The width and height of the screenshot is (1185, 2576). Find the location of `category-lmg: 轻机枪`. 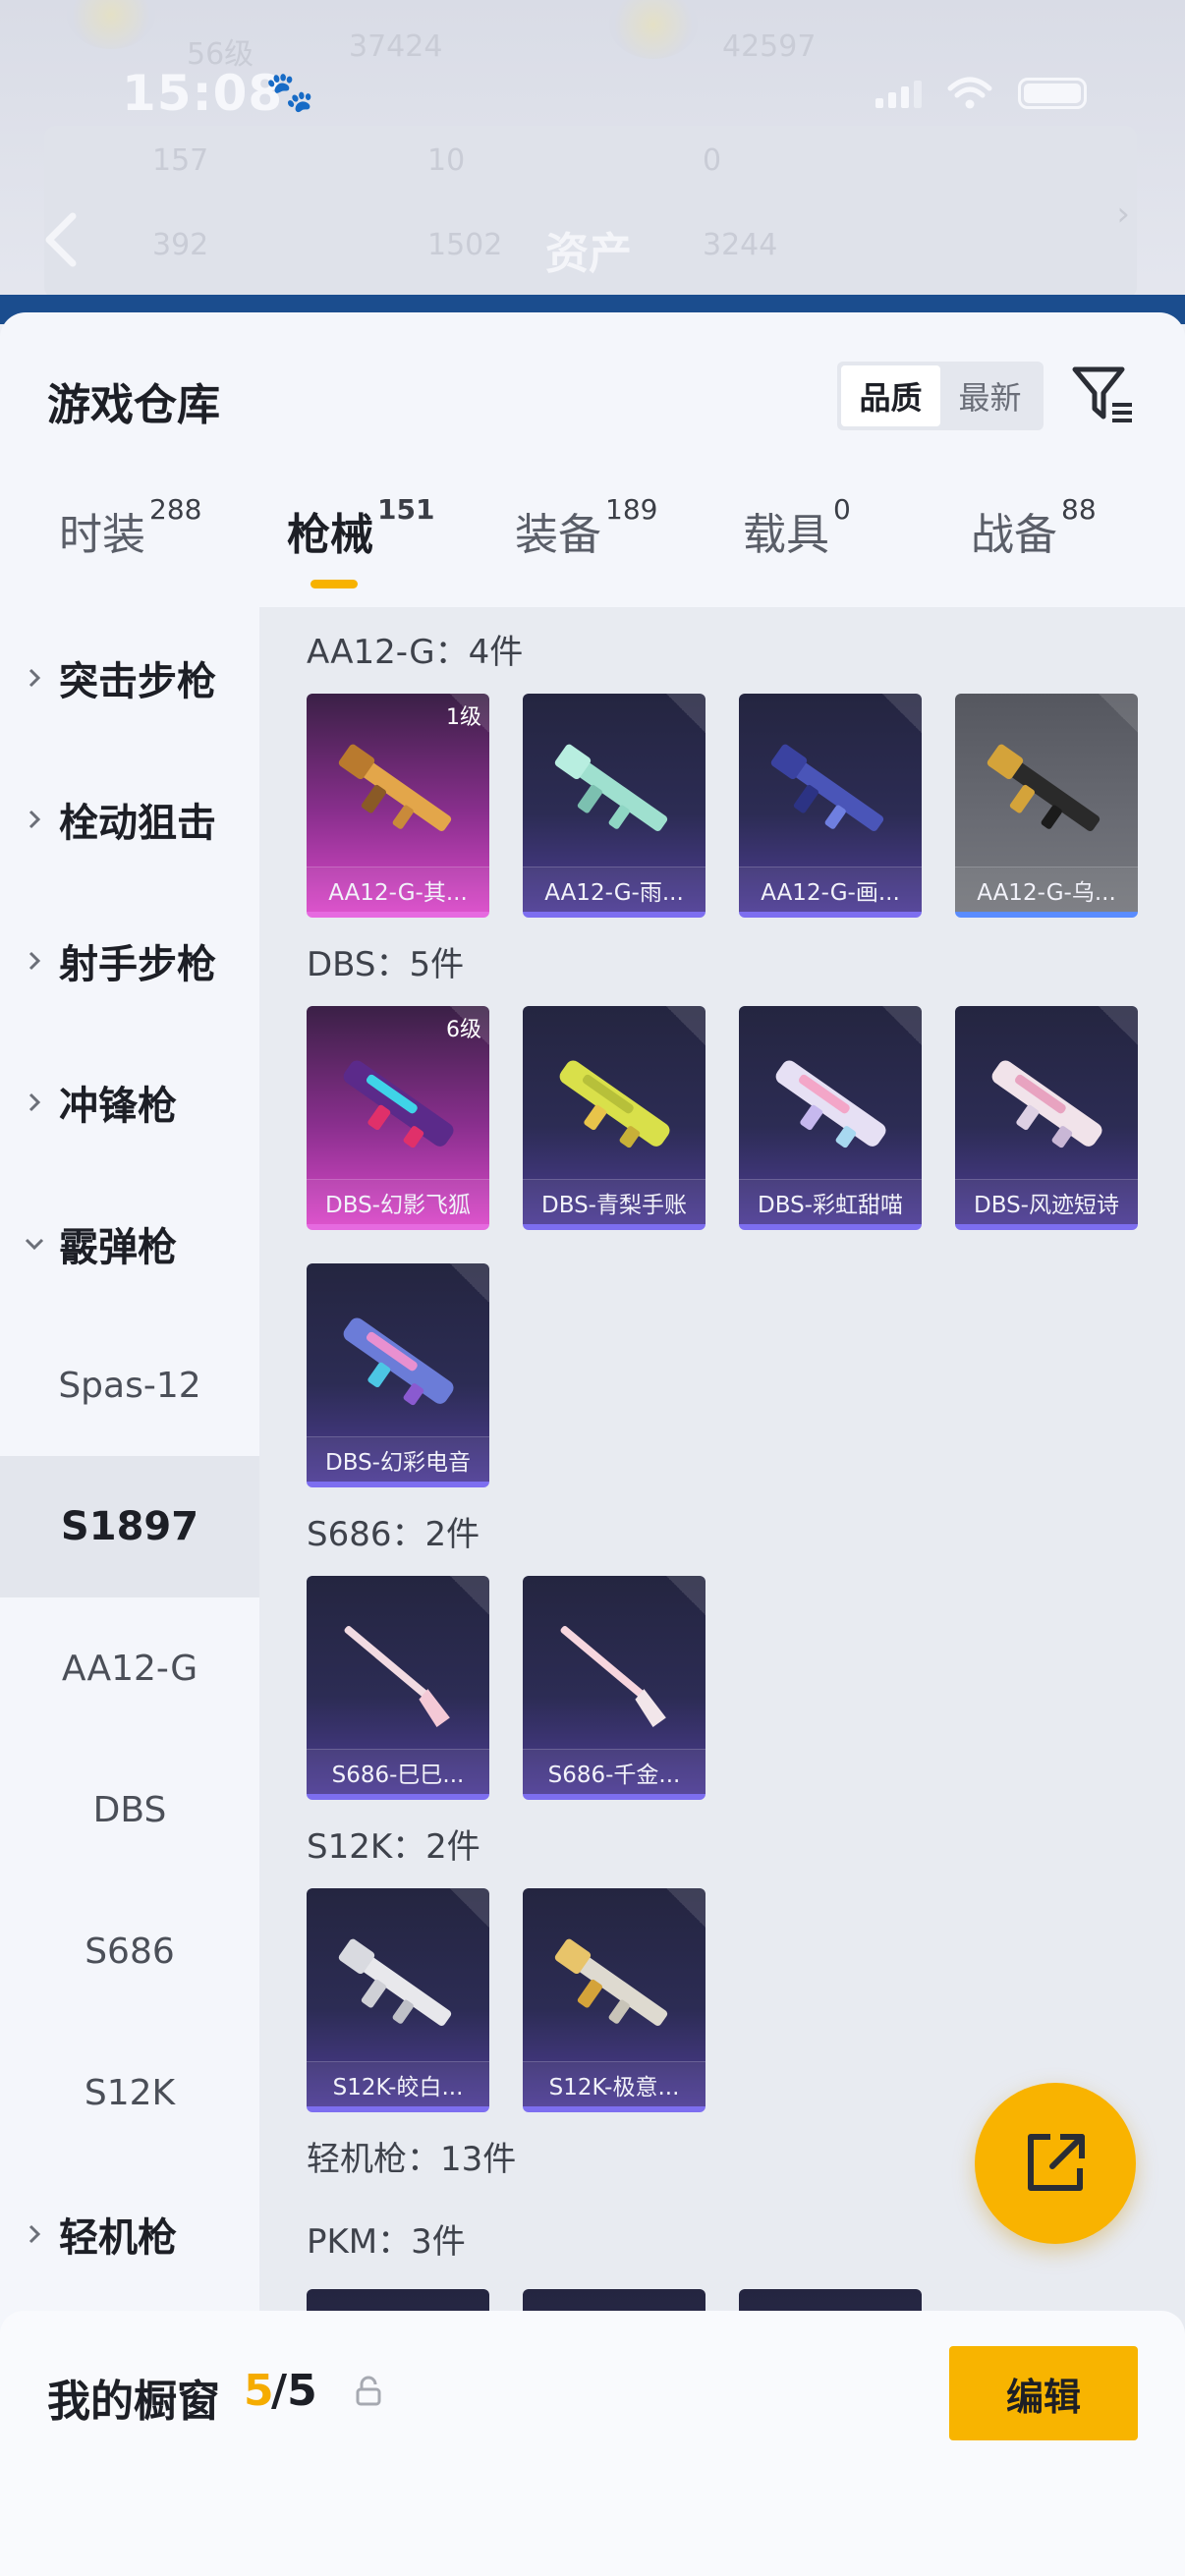

category-lmg: 轻机枪 is located at coordinates (130, 2234).